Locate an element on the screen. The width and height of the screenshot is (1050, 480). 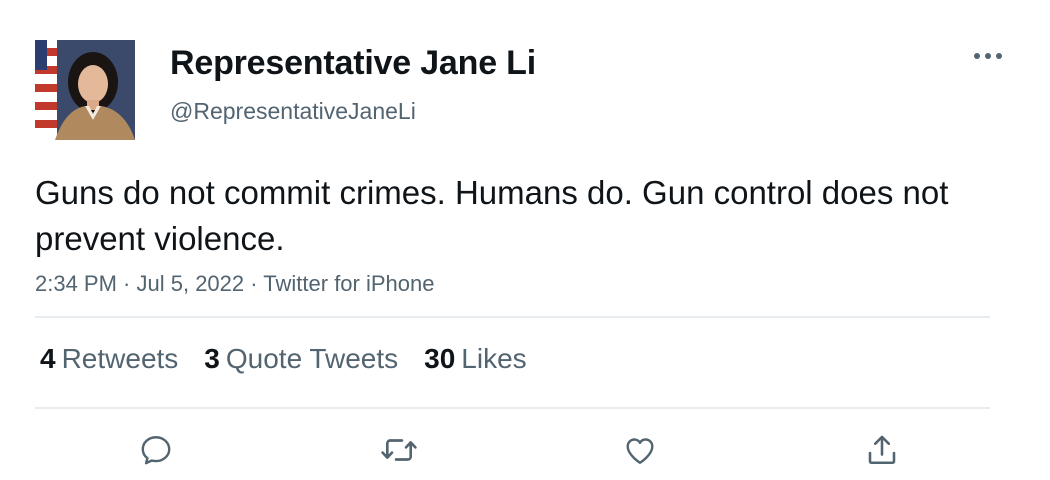
quote-tweets-stat: 3 Quote Tweets is located at coordinates (301, 359).